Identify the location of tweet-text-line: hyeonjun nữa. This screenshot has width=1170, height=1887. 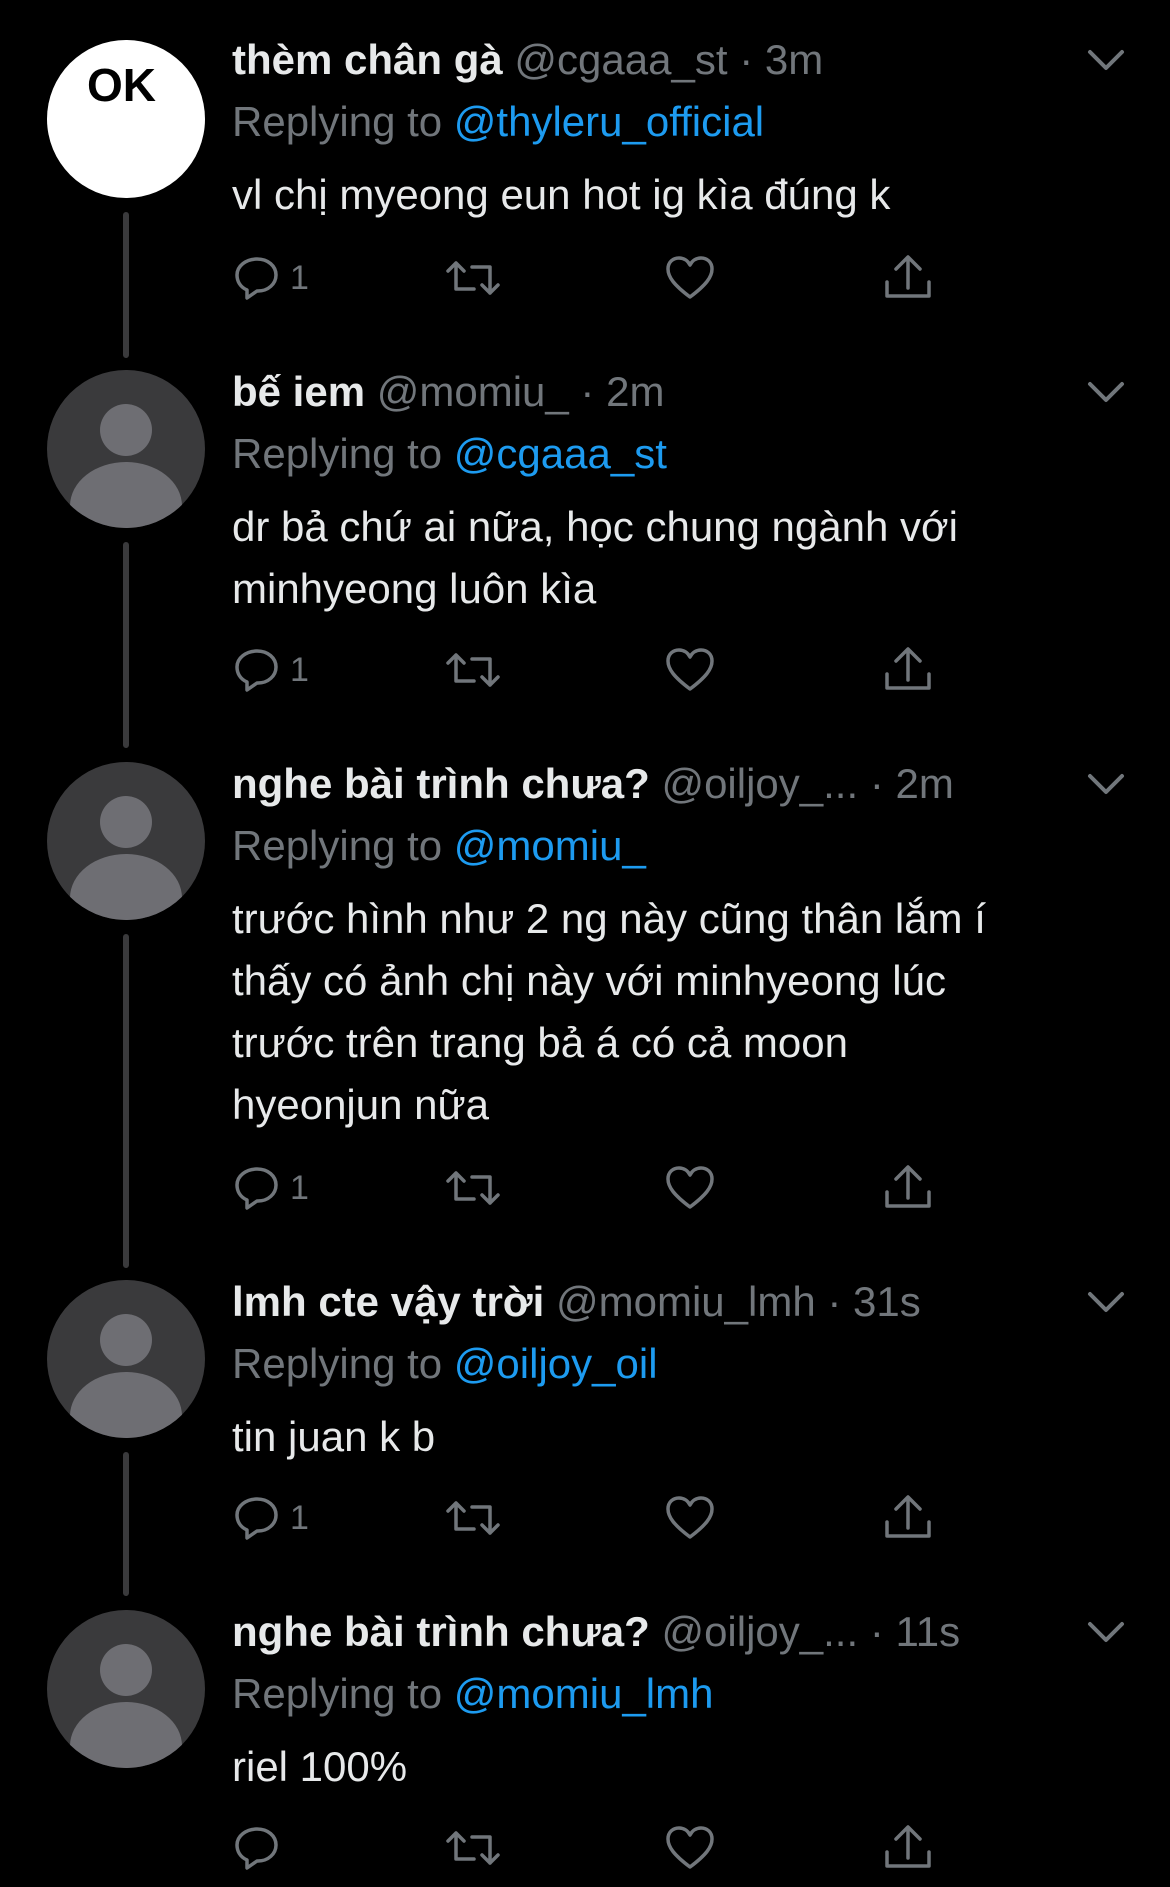
(360, 1104).